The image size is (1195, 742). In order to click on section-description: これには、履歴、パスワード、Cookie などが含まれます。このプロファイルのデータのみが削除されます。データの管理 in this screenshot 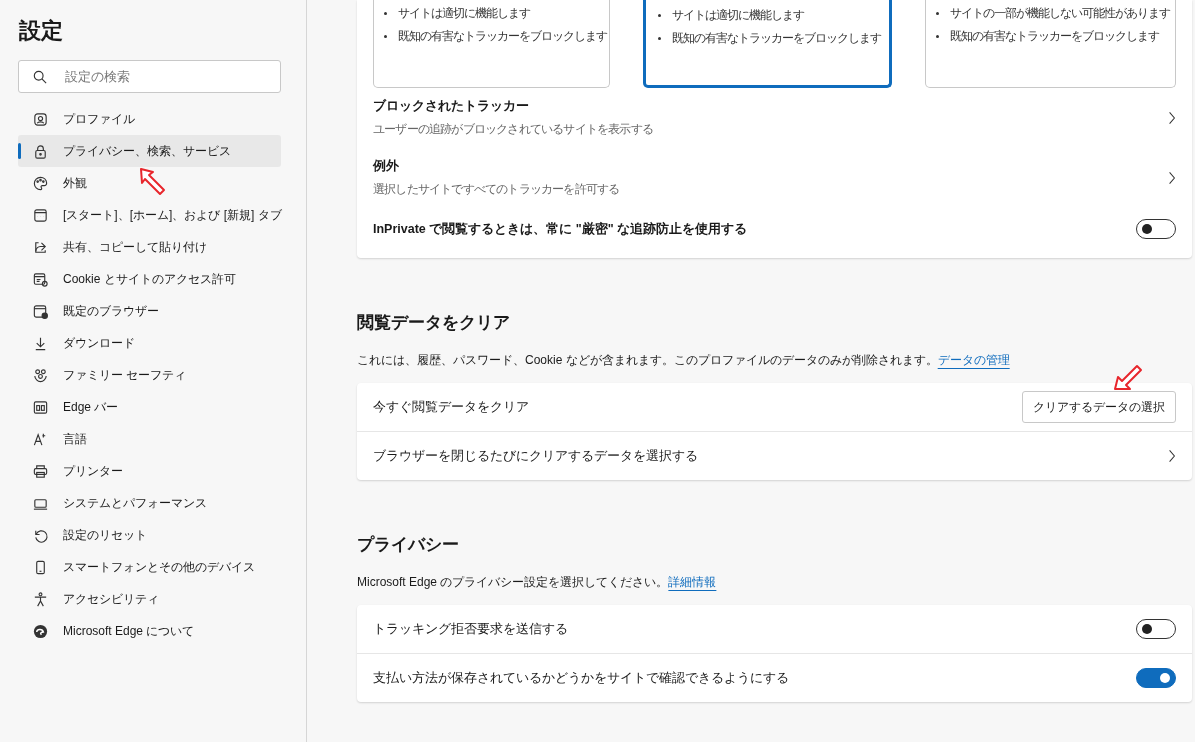, I will do `click(684, 360)`.